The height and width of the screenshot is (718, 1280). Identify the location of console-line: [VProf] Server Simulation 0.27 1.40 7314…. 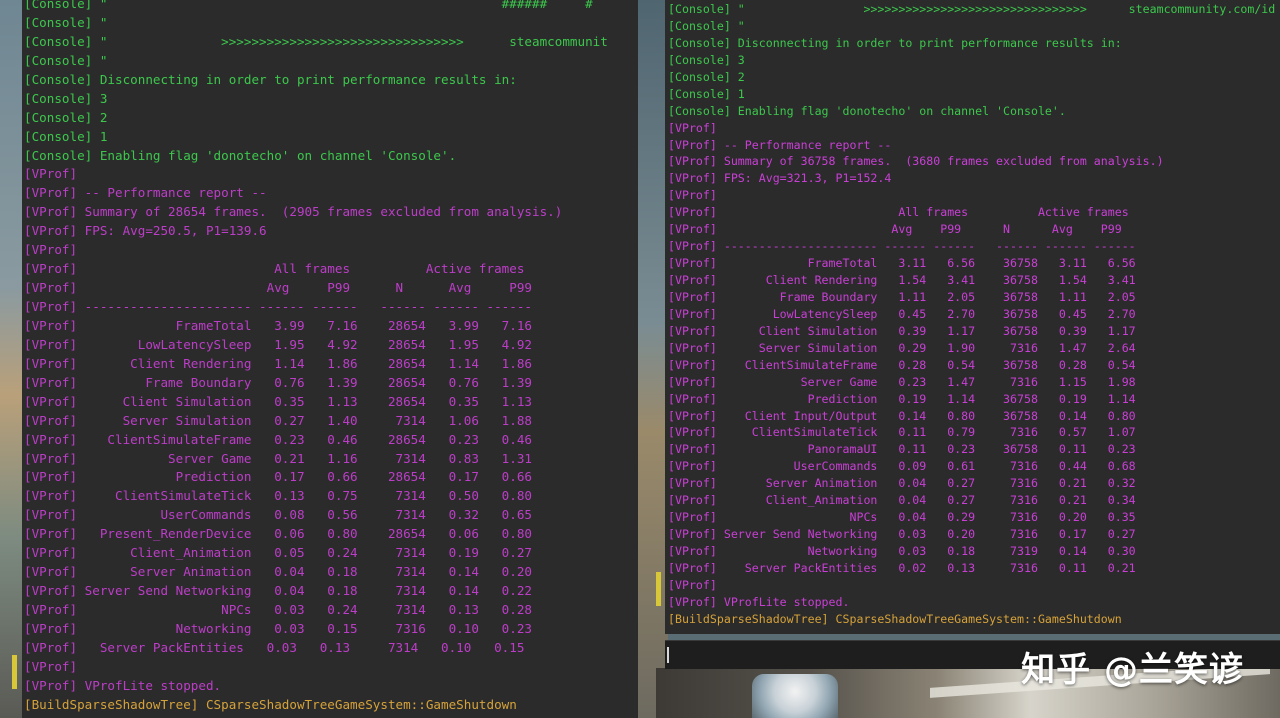
(278, 420).